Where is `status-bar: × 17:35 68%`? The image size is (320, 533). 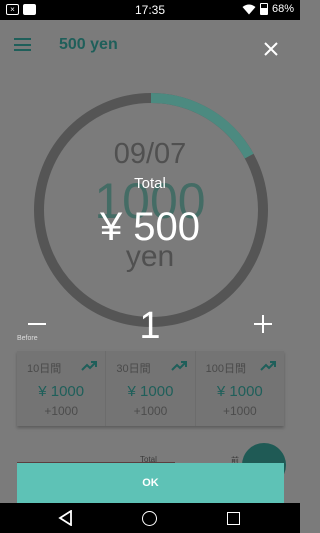 status-bar: × 17:35 68% is located at coordinates (150, 10).